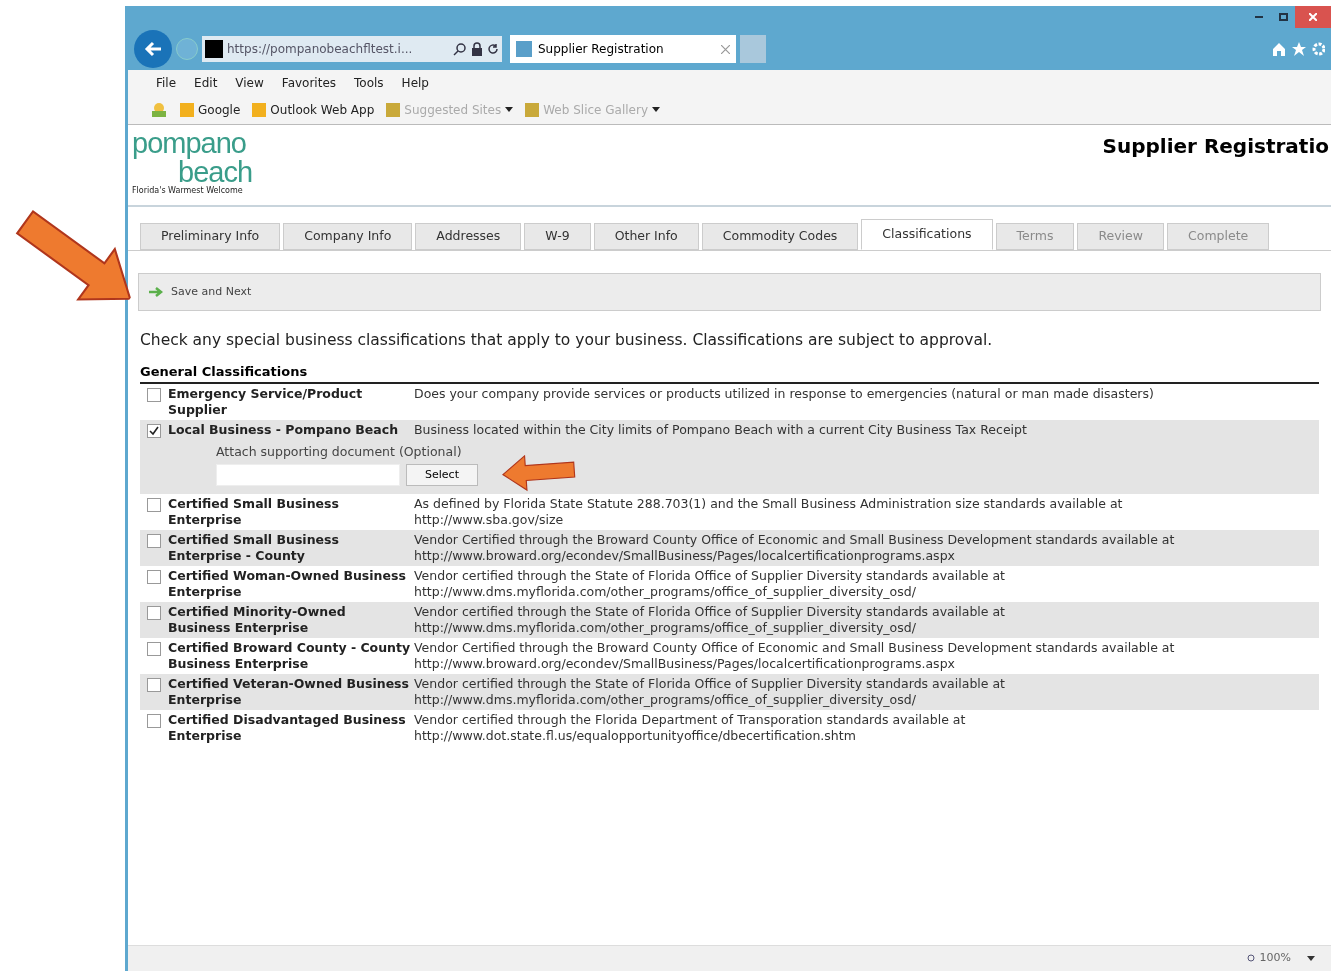 This screenshot has height=971, width=1331. I want to click on classification-name: Certified Veteran-Owned Business Enterprise, so click(289, 691).